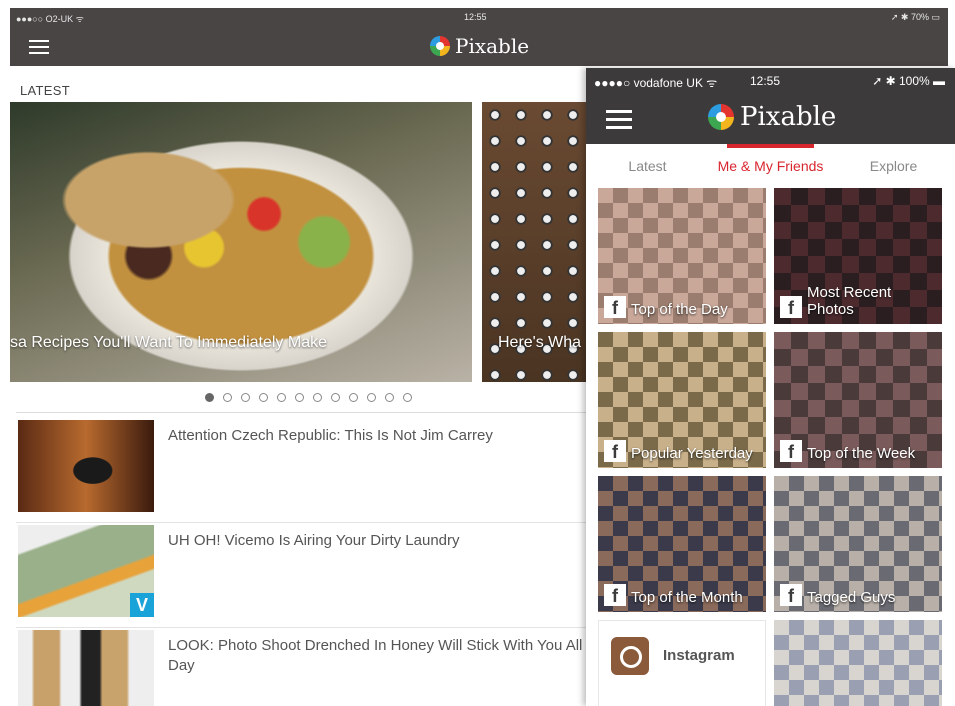 This screenshot has width=955, height=706. I want to click on album-tile-tagged-guys: f Tagged Guys, so click(858, 544).